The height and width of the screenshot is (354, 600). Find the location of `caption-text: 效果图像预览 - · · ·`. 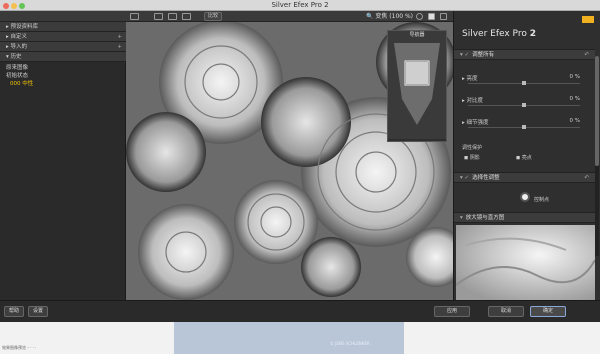

caption-text: 效果图像预览 - · · · is located at coordinates (19, 347).